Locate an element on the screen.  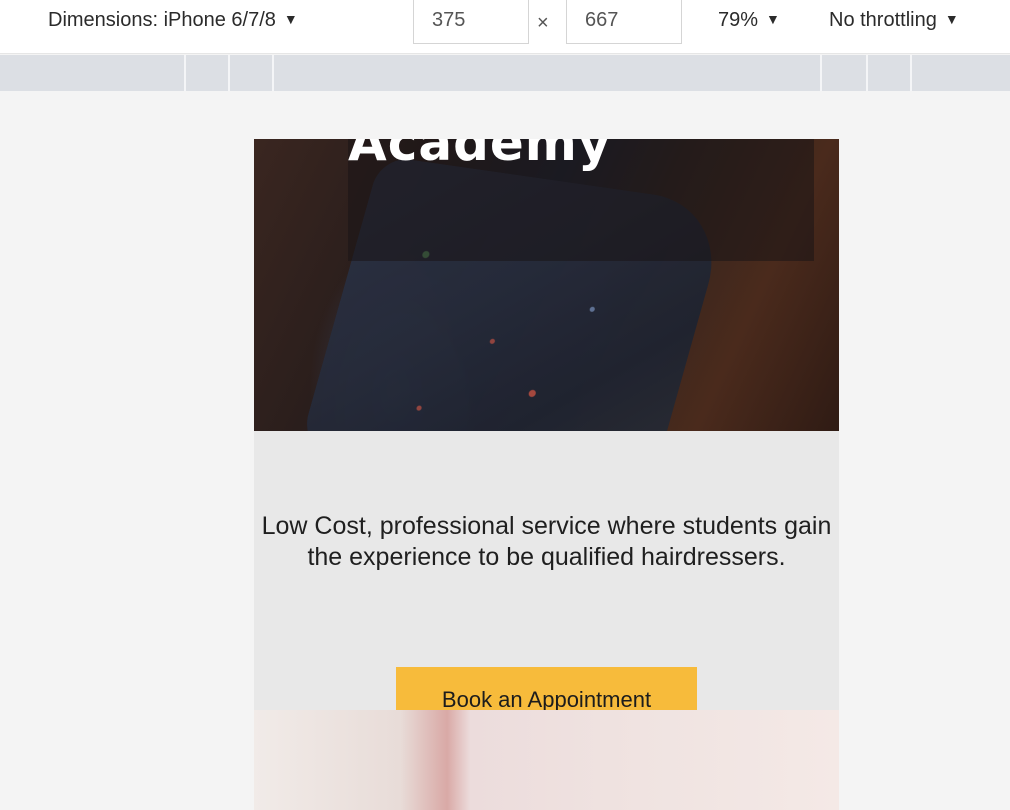
zoom-label: 79% is located at coordinates (738, 20).